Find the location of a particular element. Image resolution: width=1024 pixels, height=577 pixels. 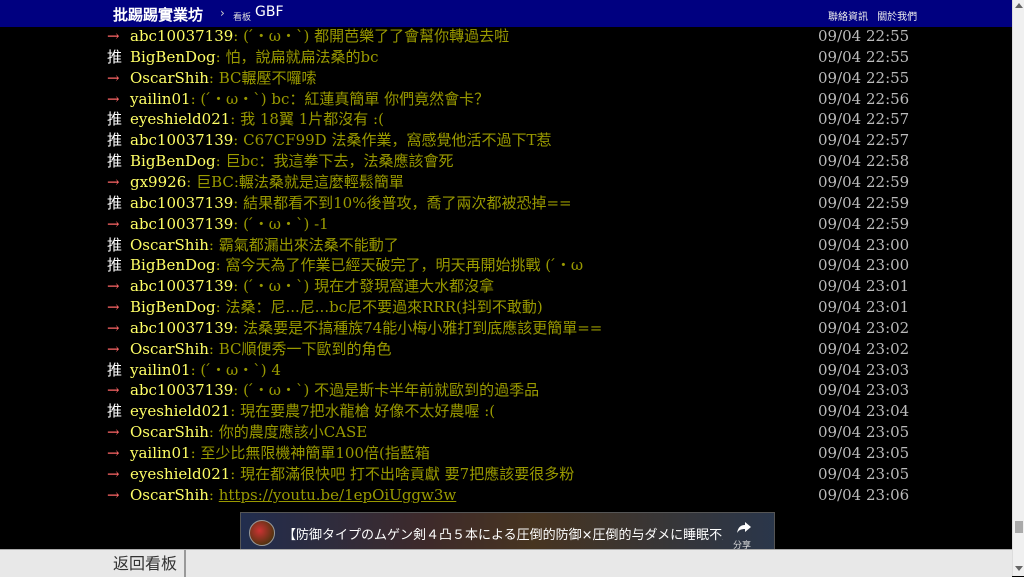

comment-text: : 法桑要是不搞種族74能小梅小雅打到底應該更簡單== is located at coordinates (418, 327).